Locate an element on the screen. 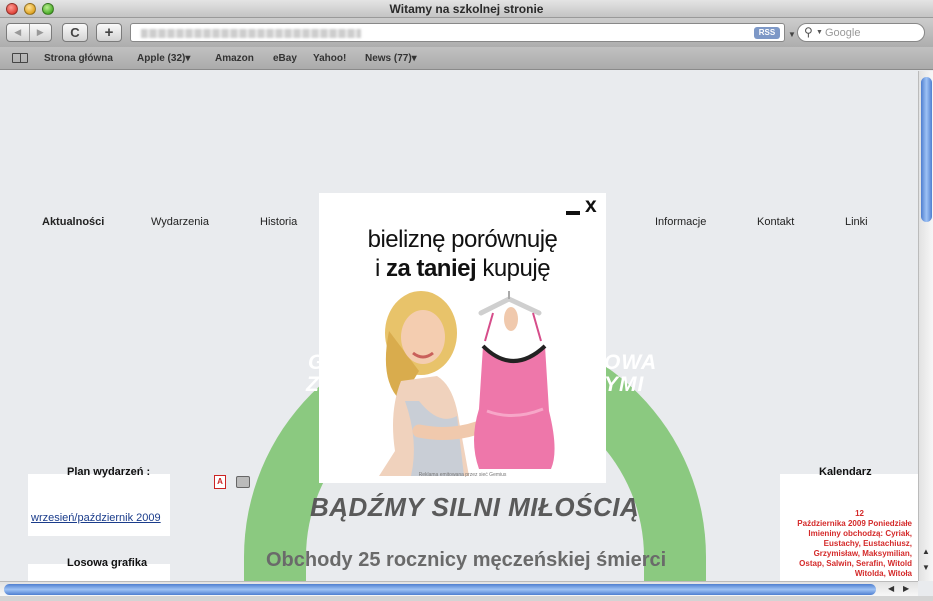  graphic-title: Losowa grafika is located at coordinates (107, 563).